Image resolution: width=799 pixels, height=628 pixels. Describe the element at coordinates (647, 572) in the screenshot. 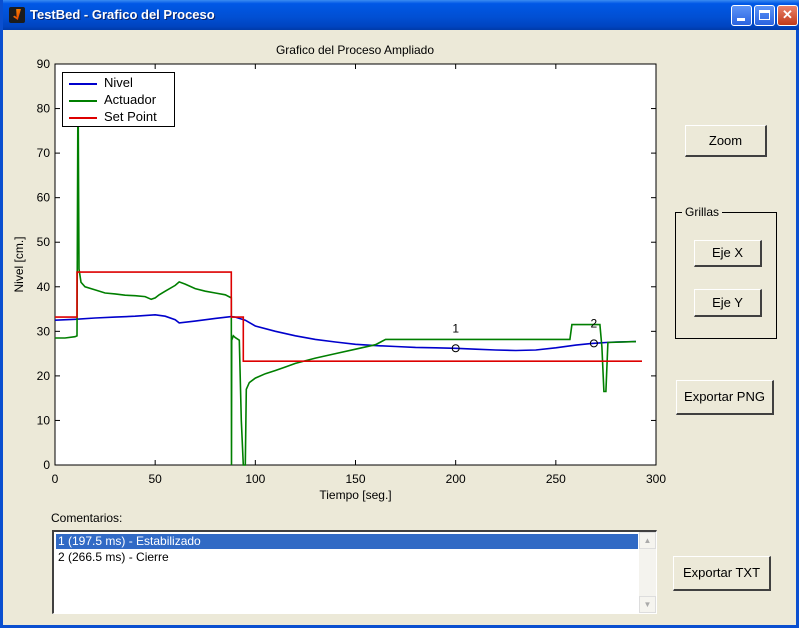

I see `comments-scrollbar: ▲ ▼` at that location.